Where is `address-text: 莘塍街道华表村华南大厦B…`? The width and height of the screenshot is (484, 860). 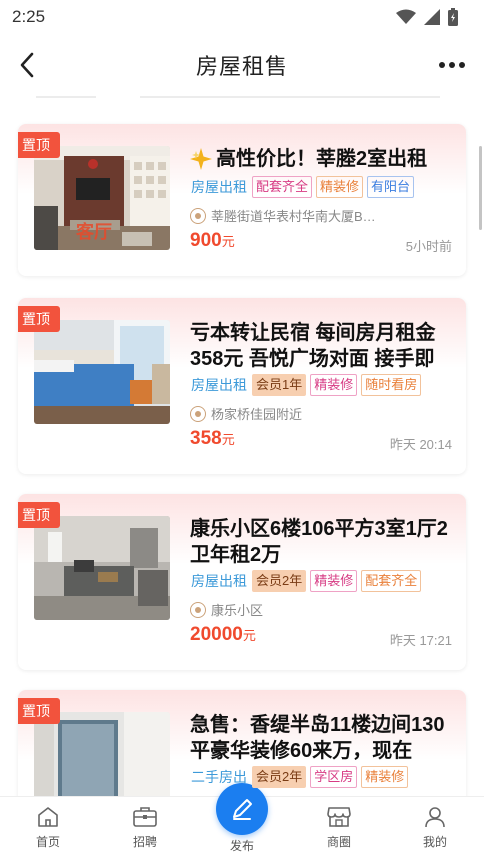
address-text: 莘塍街道华表村华南大厦B… is located at coordinates (293, 216).